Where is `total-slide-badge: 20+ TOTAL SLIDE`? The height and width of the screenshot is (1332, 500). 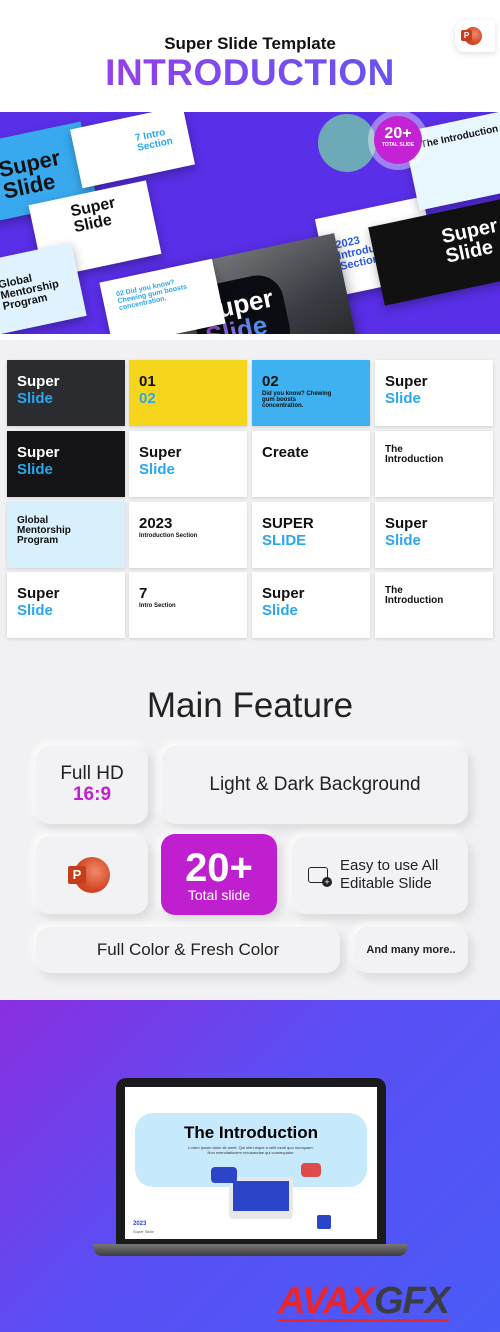 total-slide-badge: 20+ TOTAL SLIDE is located at coordinates (398, 140).